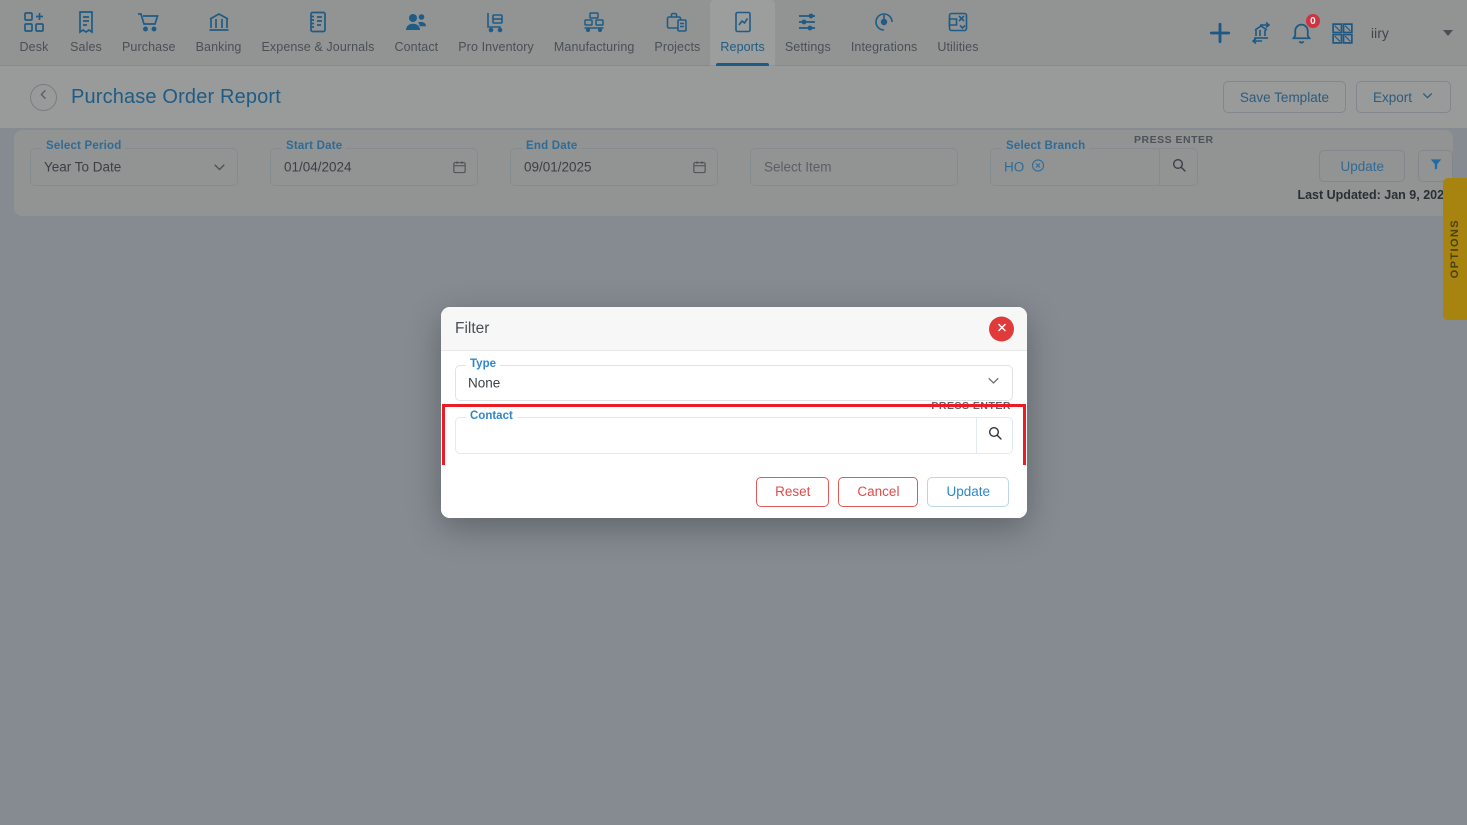 The height and width of the screenshot is (825, 1467). What do you see at coordinates (484, 383) in the screenshot?
I see `type-value: None` at bounding box center [484, 383].